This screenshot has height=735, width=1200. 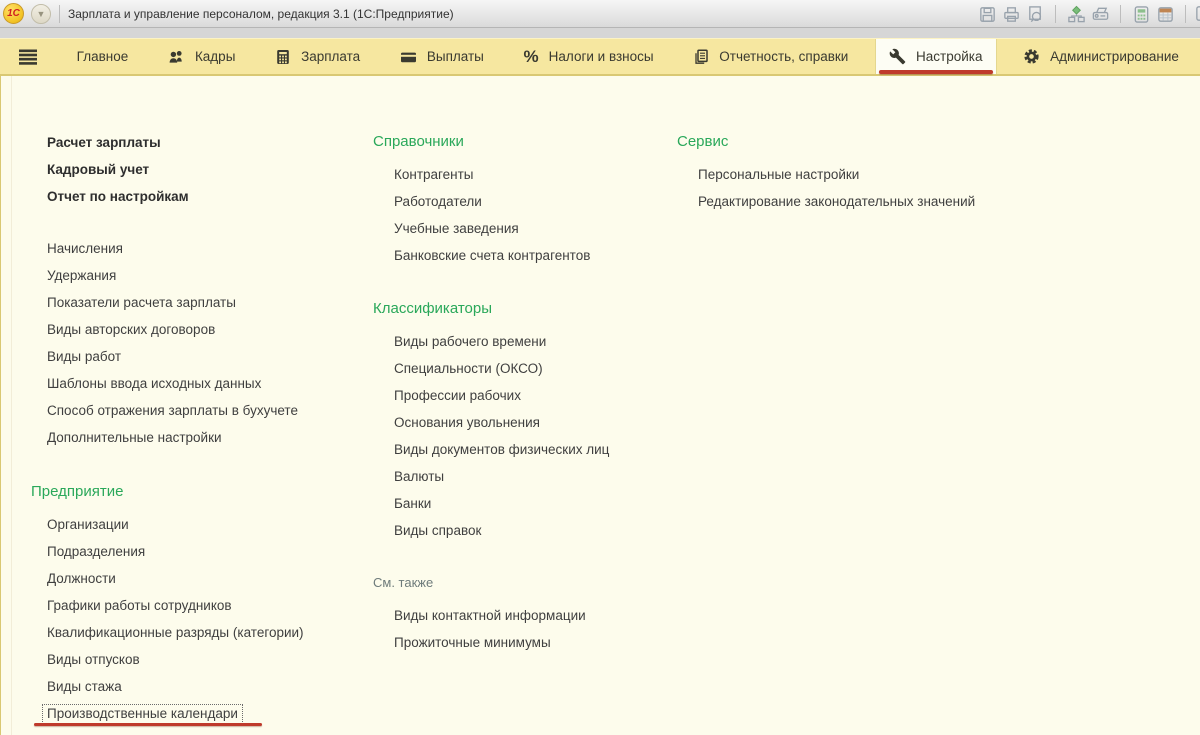 I want to click on print-icon, so click(x=1011, y=14).